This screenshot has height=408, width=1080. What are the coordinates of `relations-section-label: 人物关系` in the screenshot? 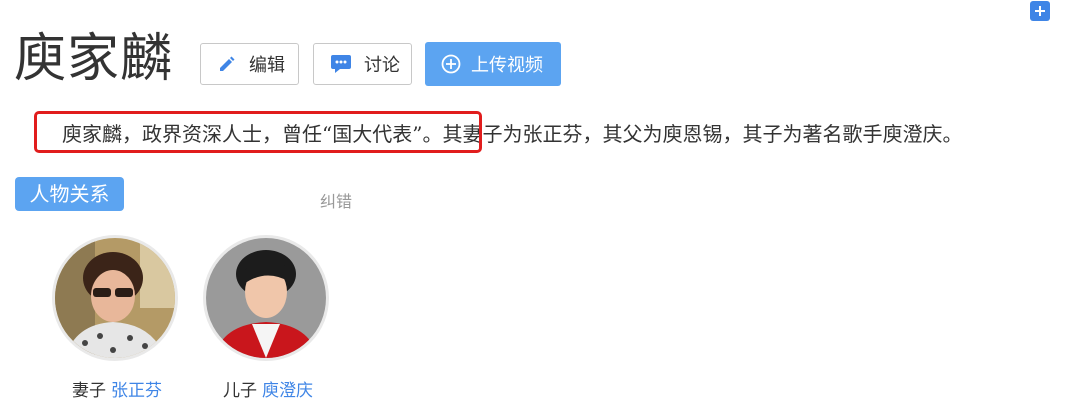 It's located at (69, 194).